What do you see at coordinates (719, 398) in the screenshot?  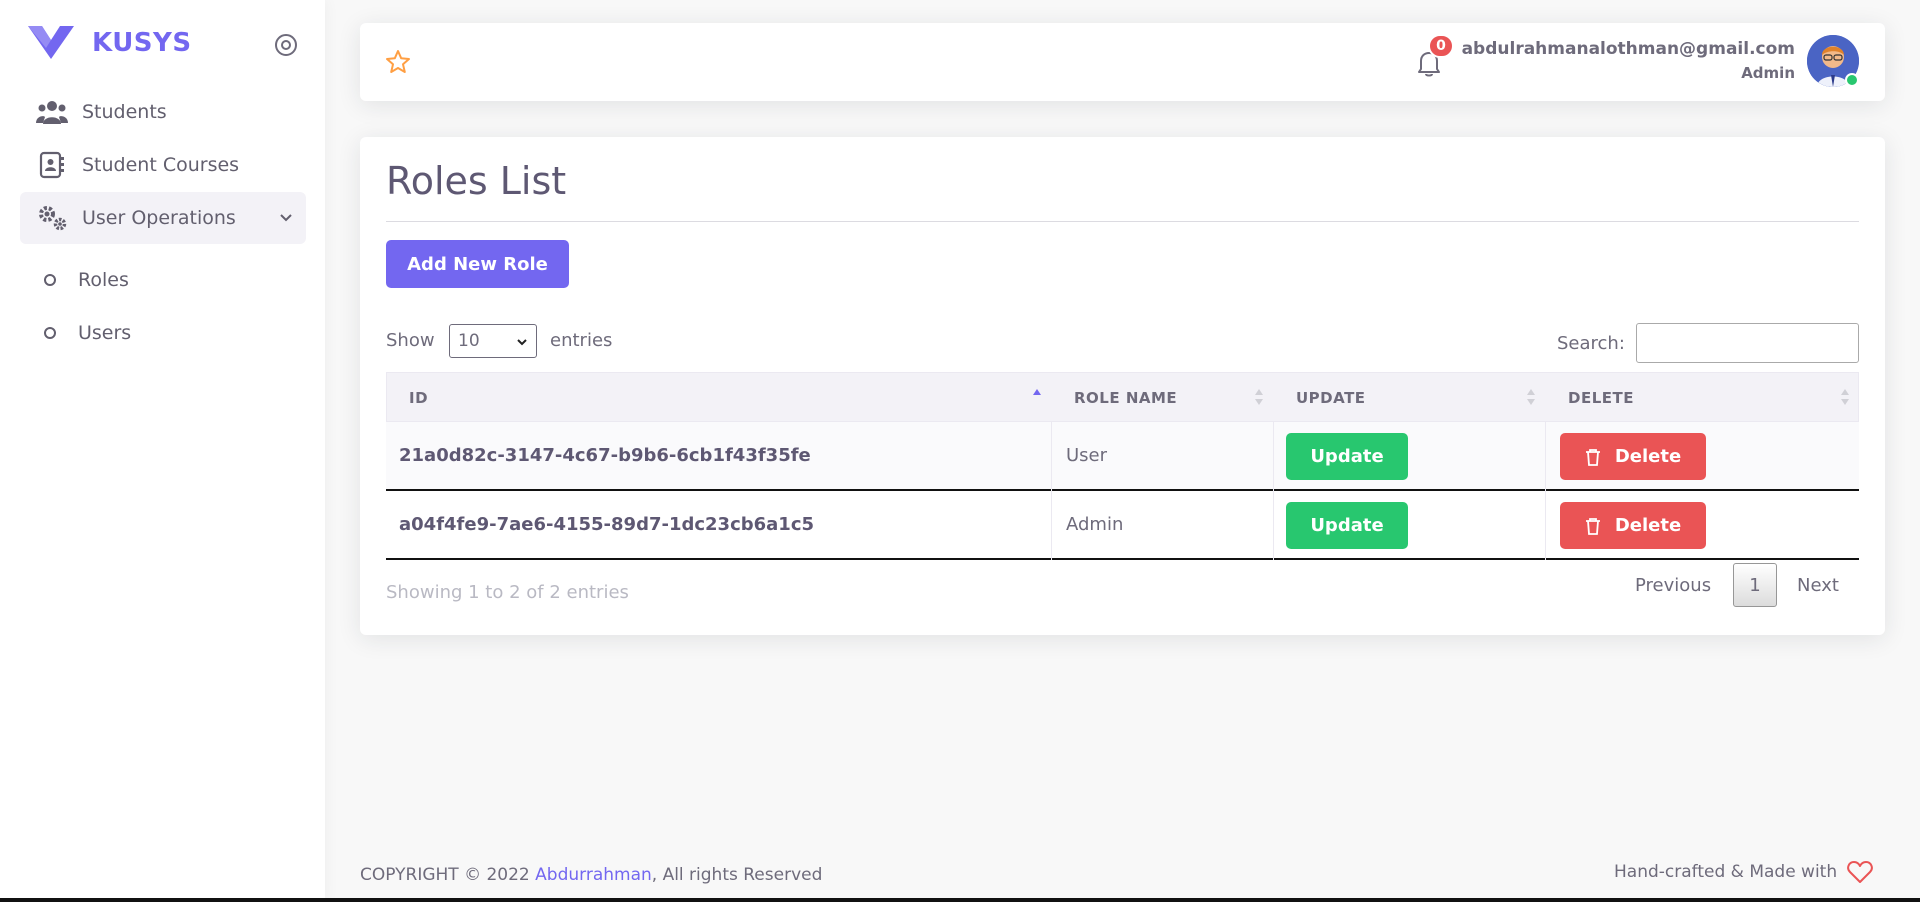 I see `column-header-id: ID` at bounding box center [719, 398].